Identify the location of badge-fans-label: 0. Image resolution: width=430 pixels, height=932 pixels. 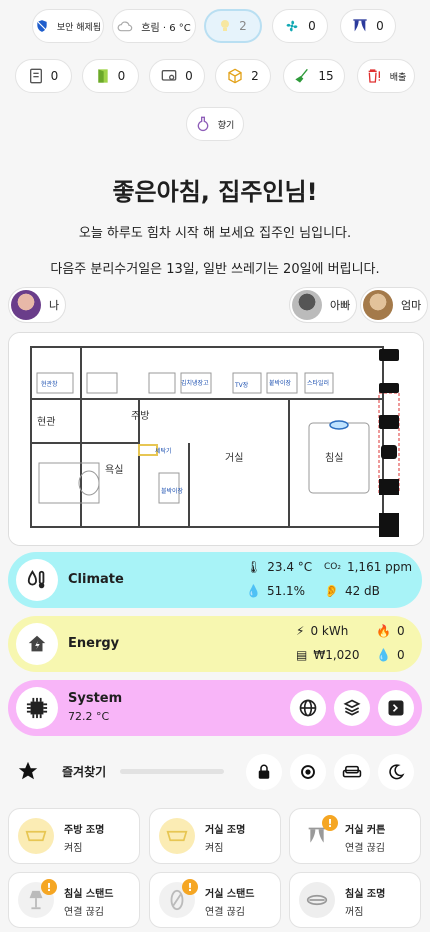
(312, 26).